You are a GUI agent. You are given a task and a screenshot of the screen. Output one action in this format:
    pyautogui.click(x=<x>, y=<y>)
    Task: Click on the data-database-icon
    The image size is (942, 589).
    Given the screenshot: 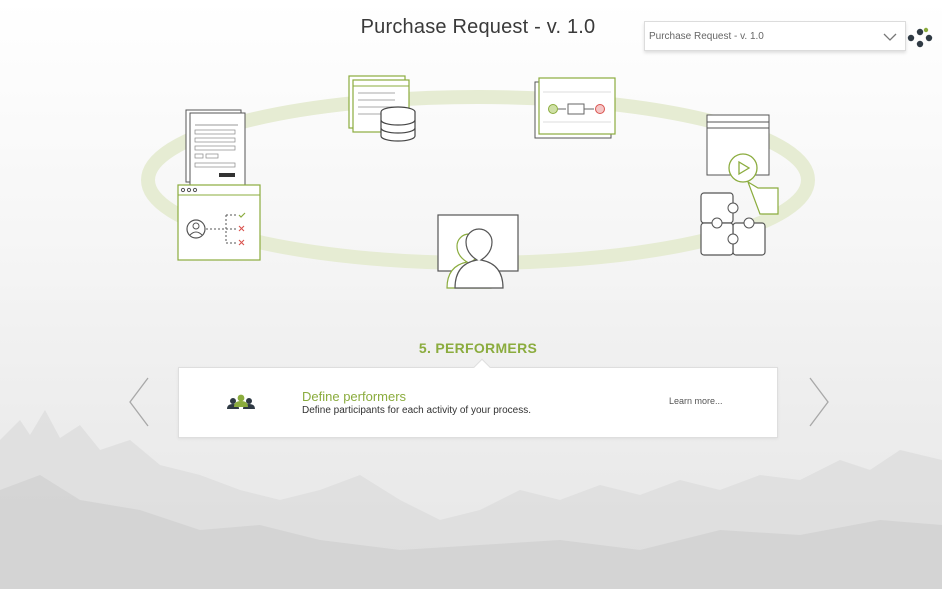 What is the action you would take?
    pyautogui.click(x=382, y=108)
    